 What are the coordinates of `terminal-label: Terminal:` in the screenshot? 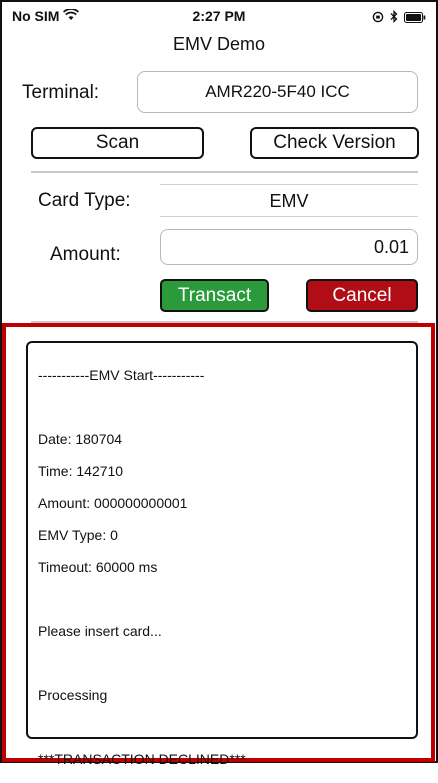 It's located at (61, 92).